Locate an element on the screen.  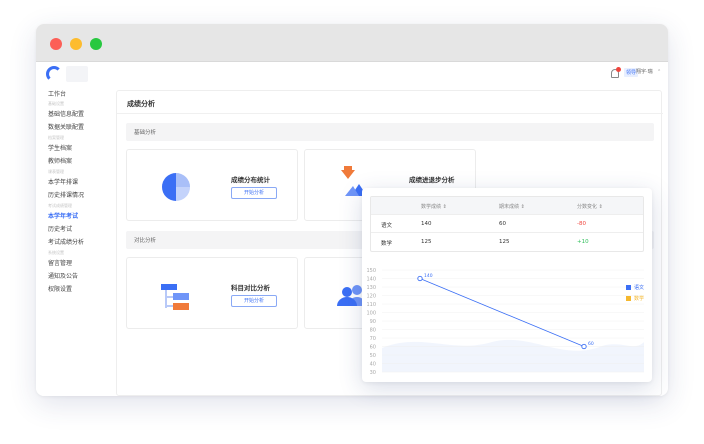
card-score-distribution: 成绩分布统计 开始分析 is located at coordinates (212, 185).